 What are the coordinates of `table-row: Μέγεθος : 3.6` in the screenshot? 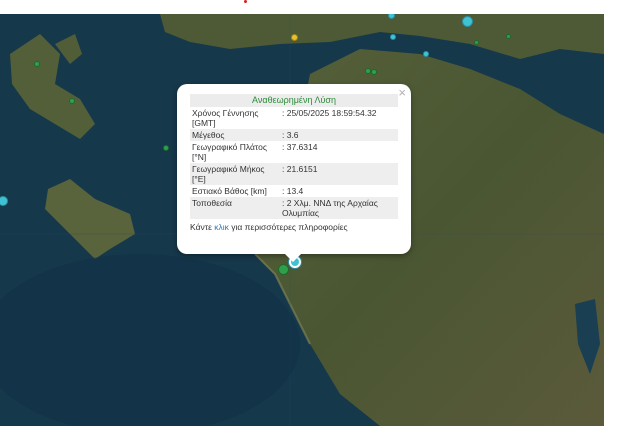 It's located at (294, 135).